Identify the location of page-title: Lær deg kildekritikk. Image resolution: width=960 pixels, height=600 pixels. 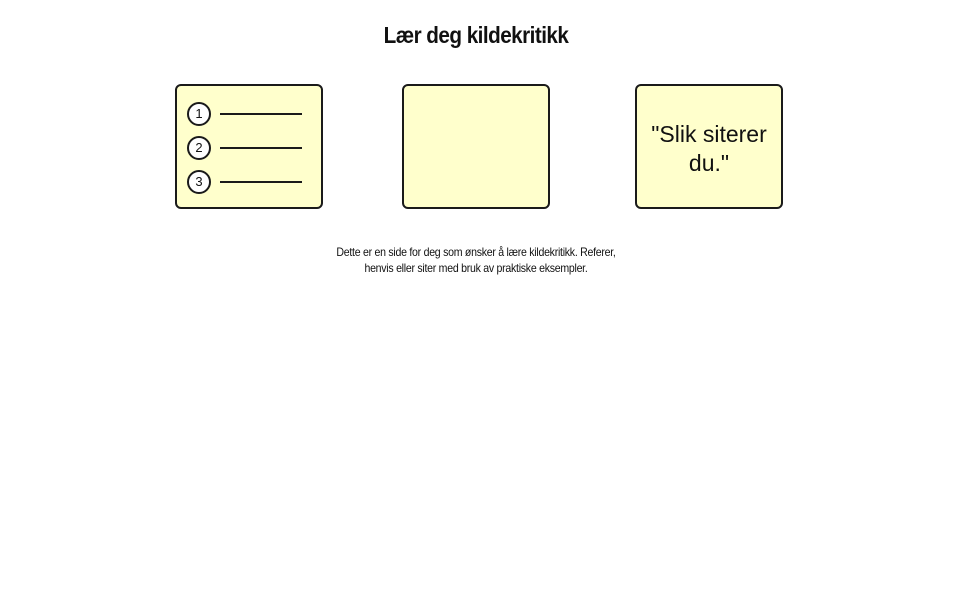
(476, 35).